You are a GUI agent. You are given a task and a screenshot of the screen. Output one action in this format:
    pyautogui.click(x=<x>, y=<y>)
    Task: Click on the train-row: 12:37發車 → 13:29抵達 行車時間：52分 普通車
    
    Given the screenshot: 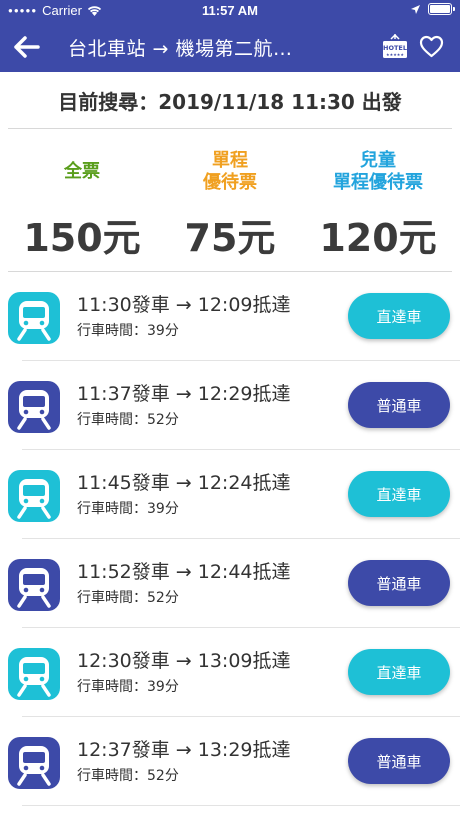 What is the action you would take?
    pyautogui.click(x=230, y=761)
    